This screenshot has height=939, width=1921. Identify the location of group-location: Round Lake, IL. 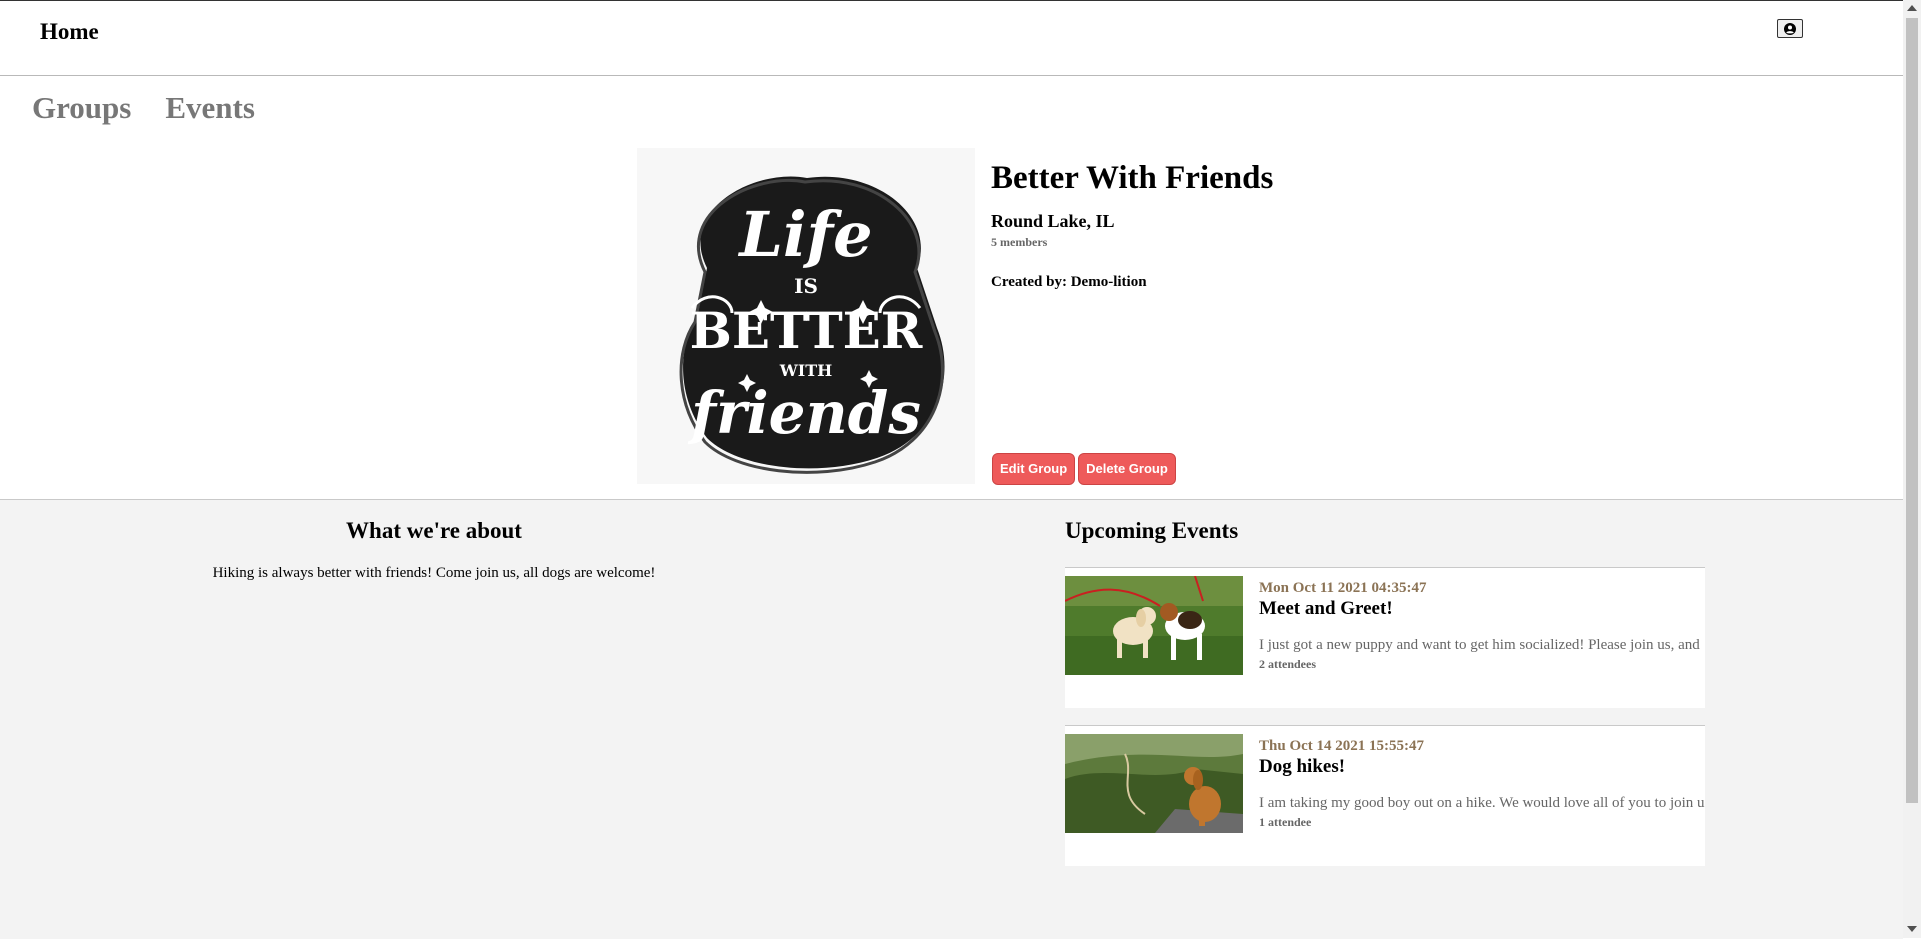
(1053, 221).